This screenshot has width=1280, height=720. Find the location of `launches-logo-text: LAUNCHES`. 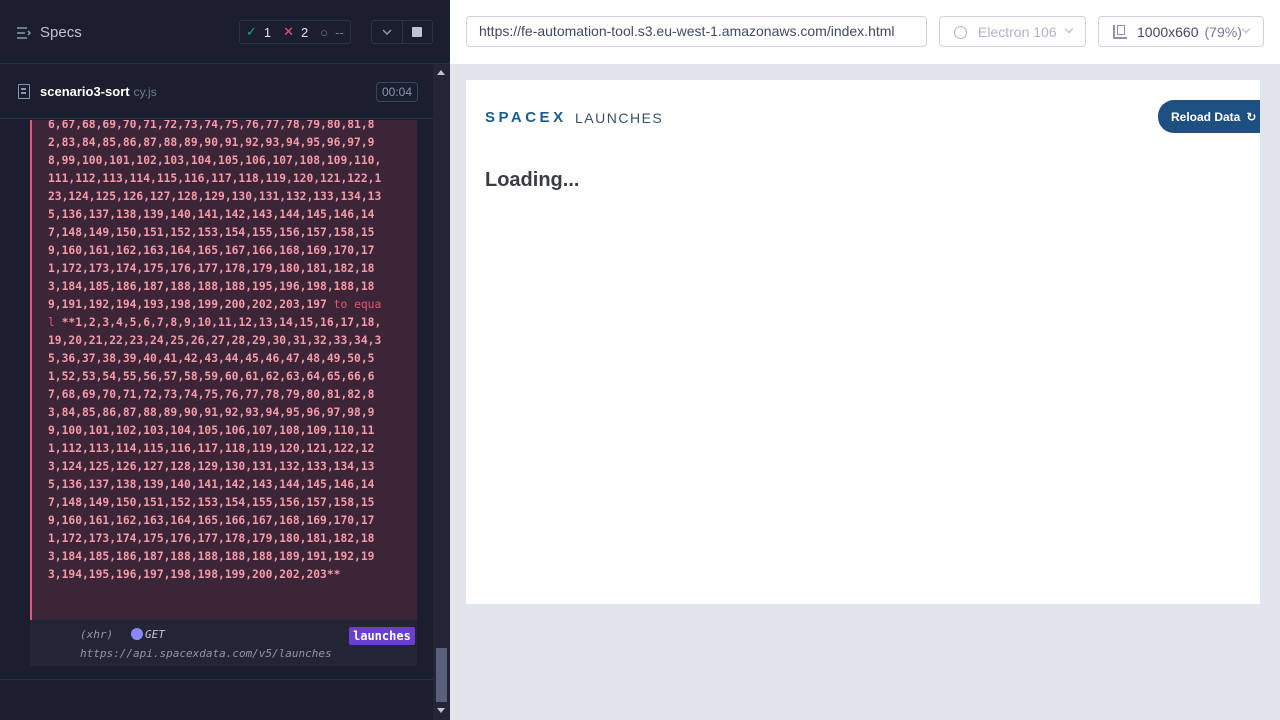

launches-logo-text: LAUNCHES is located at coordinates (619, 118).